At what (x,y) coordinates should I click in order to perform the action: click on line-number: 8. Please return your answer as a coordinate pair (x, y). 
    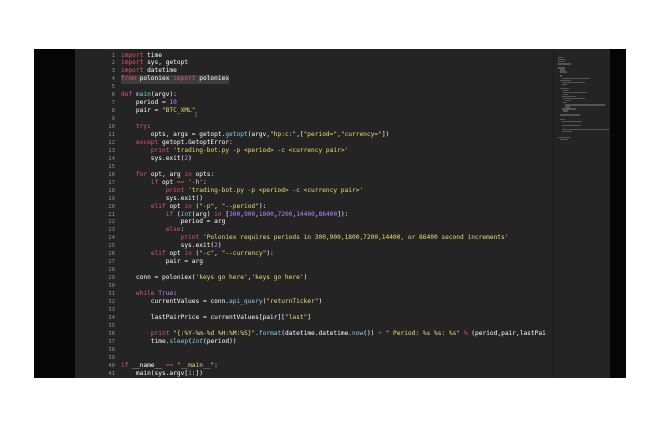
    Looking at the image, I should click on (113, 111).